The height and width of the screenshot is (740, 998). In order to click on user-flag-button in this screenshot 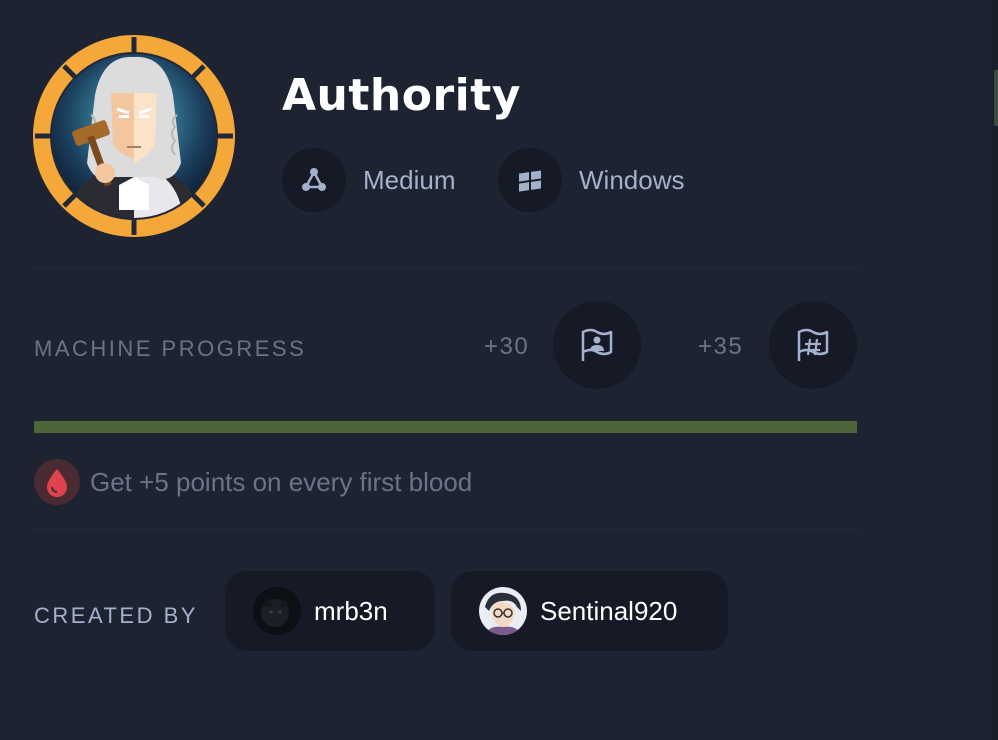, I will do `click(597, 345)`.